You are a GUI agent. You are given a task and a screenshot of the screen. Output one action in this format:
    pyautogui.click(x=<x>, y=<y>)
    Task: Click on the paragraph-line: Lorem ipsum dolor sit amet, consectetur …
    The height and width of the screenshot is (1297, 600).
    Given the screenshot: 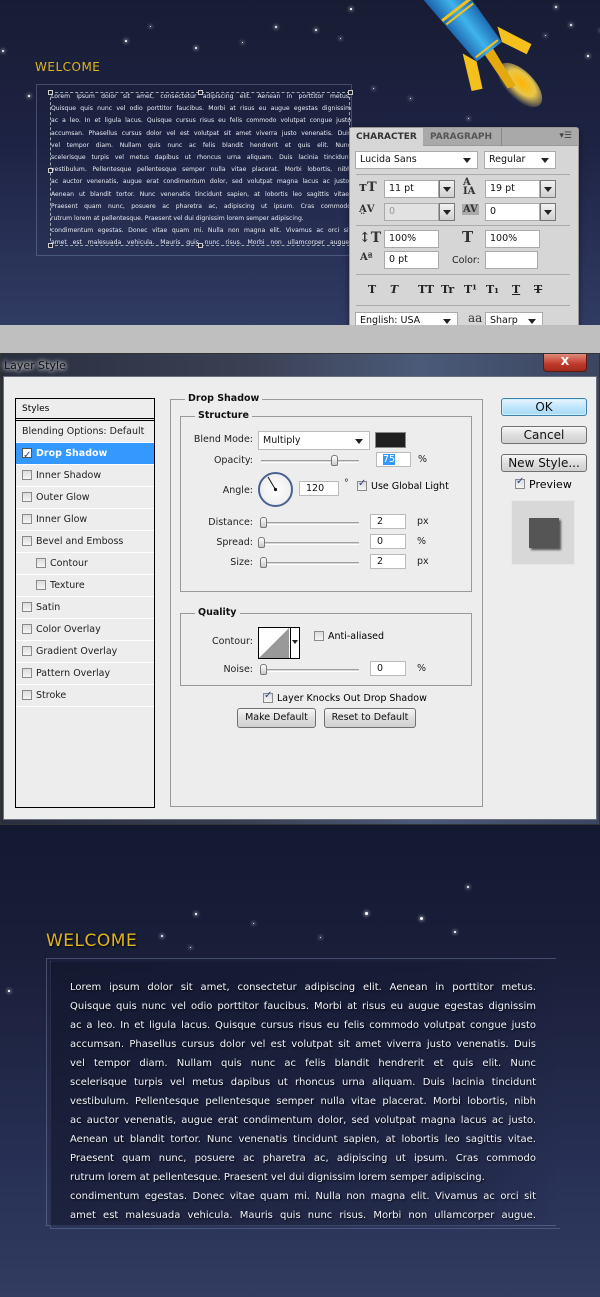 What is the action you would take?
    pyautogui.click(x=201, y=96)
    